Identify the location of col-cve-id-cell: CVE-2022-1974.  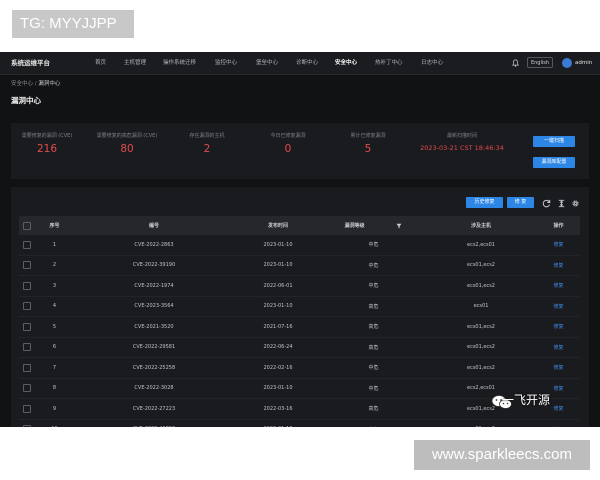
(154, 286).